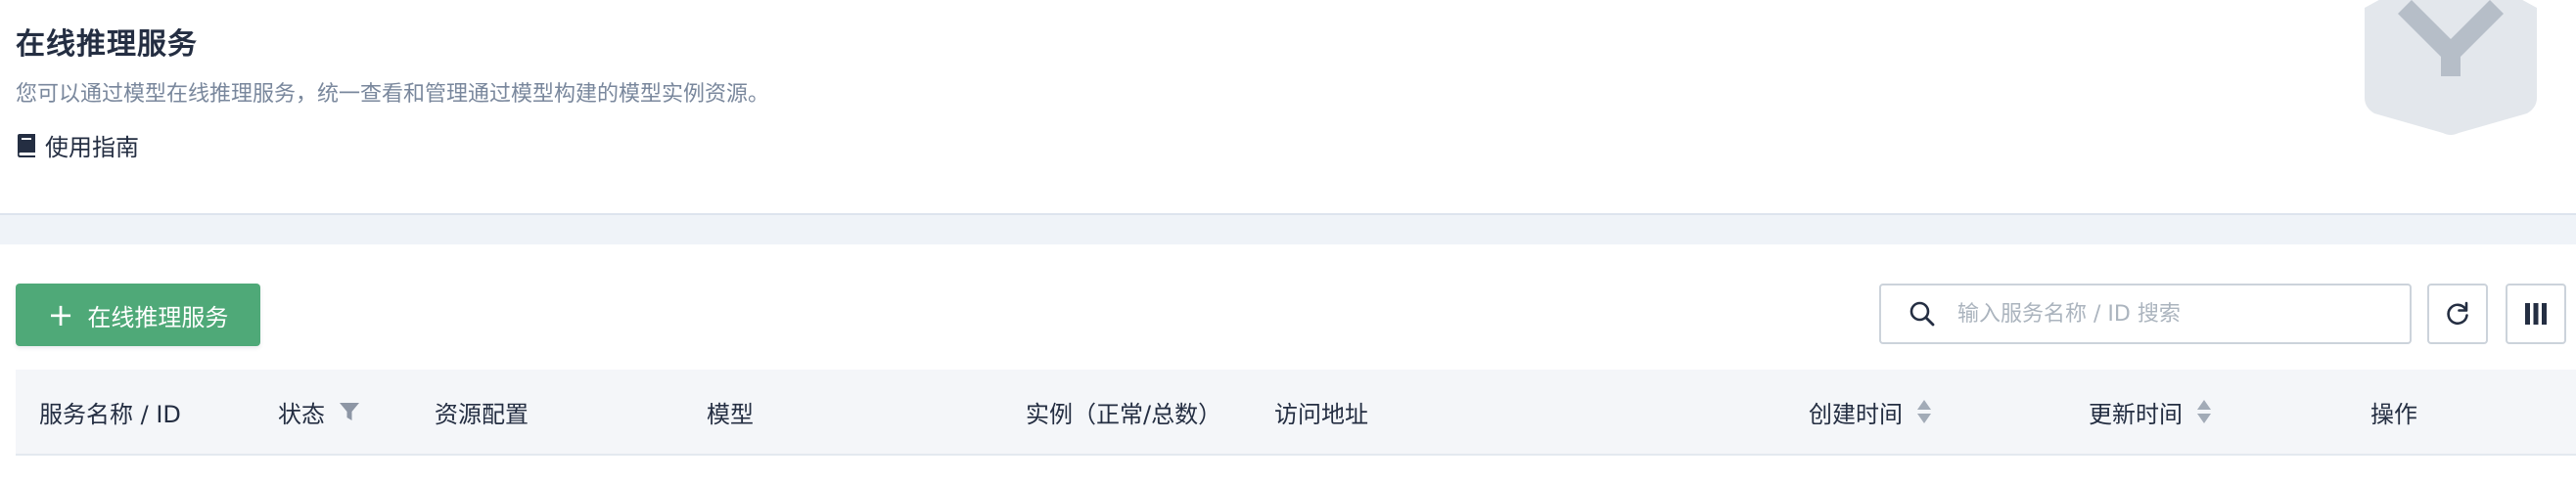 The width and height of the screenshot is (2576, 483). I want to click on search-box, so click(2146, 314).